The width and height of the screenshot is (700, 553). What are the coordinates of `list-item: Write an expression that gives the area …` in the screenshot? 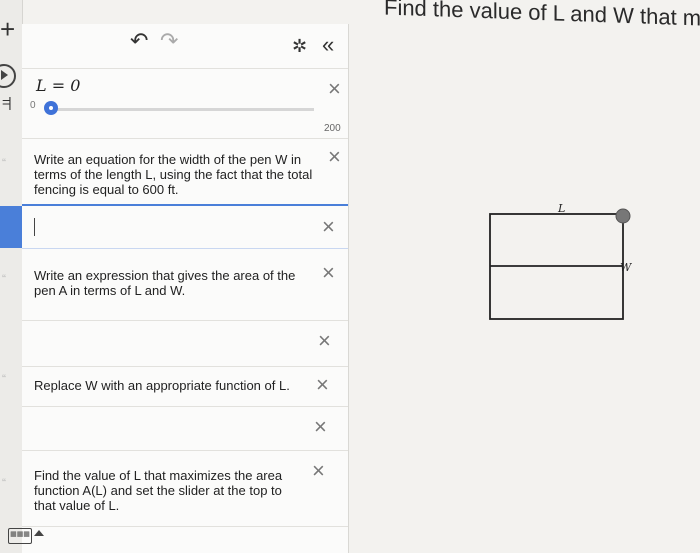 It's located at (185, 283).